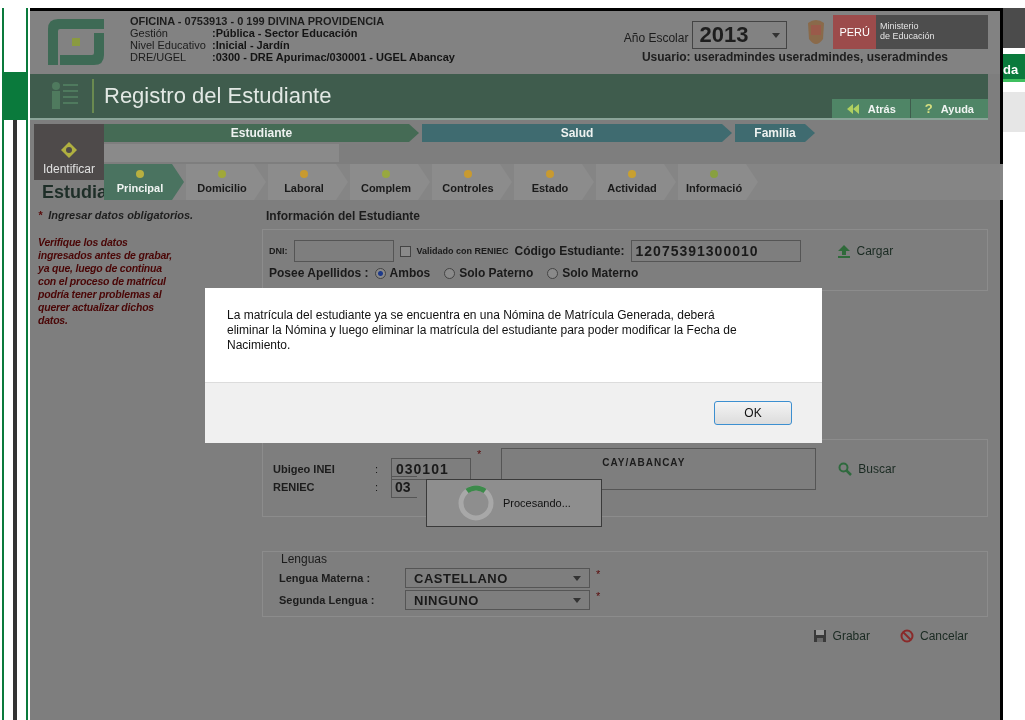  I want to click on step-tab: Informació, so click(718, 182).